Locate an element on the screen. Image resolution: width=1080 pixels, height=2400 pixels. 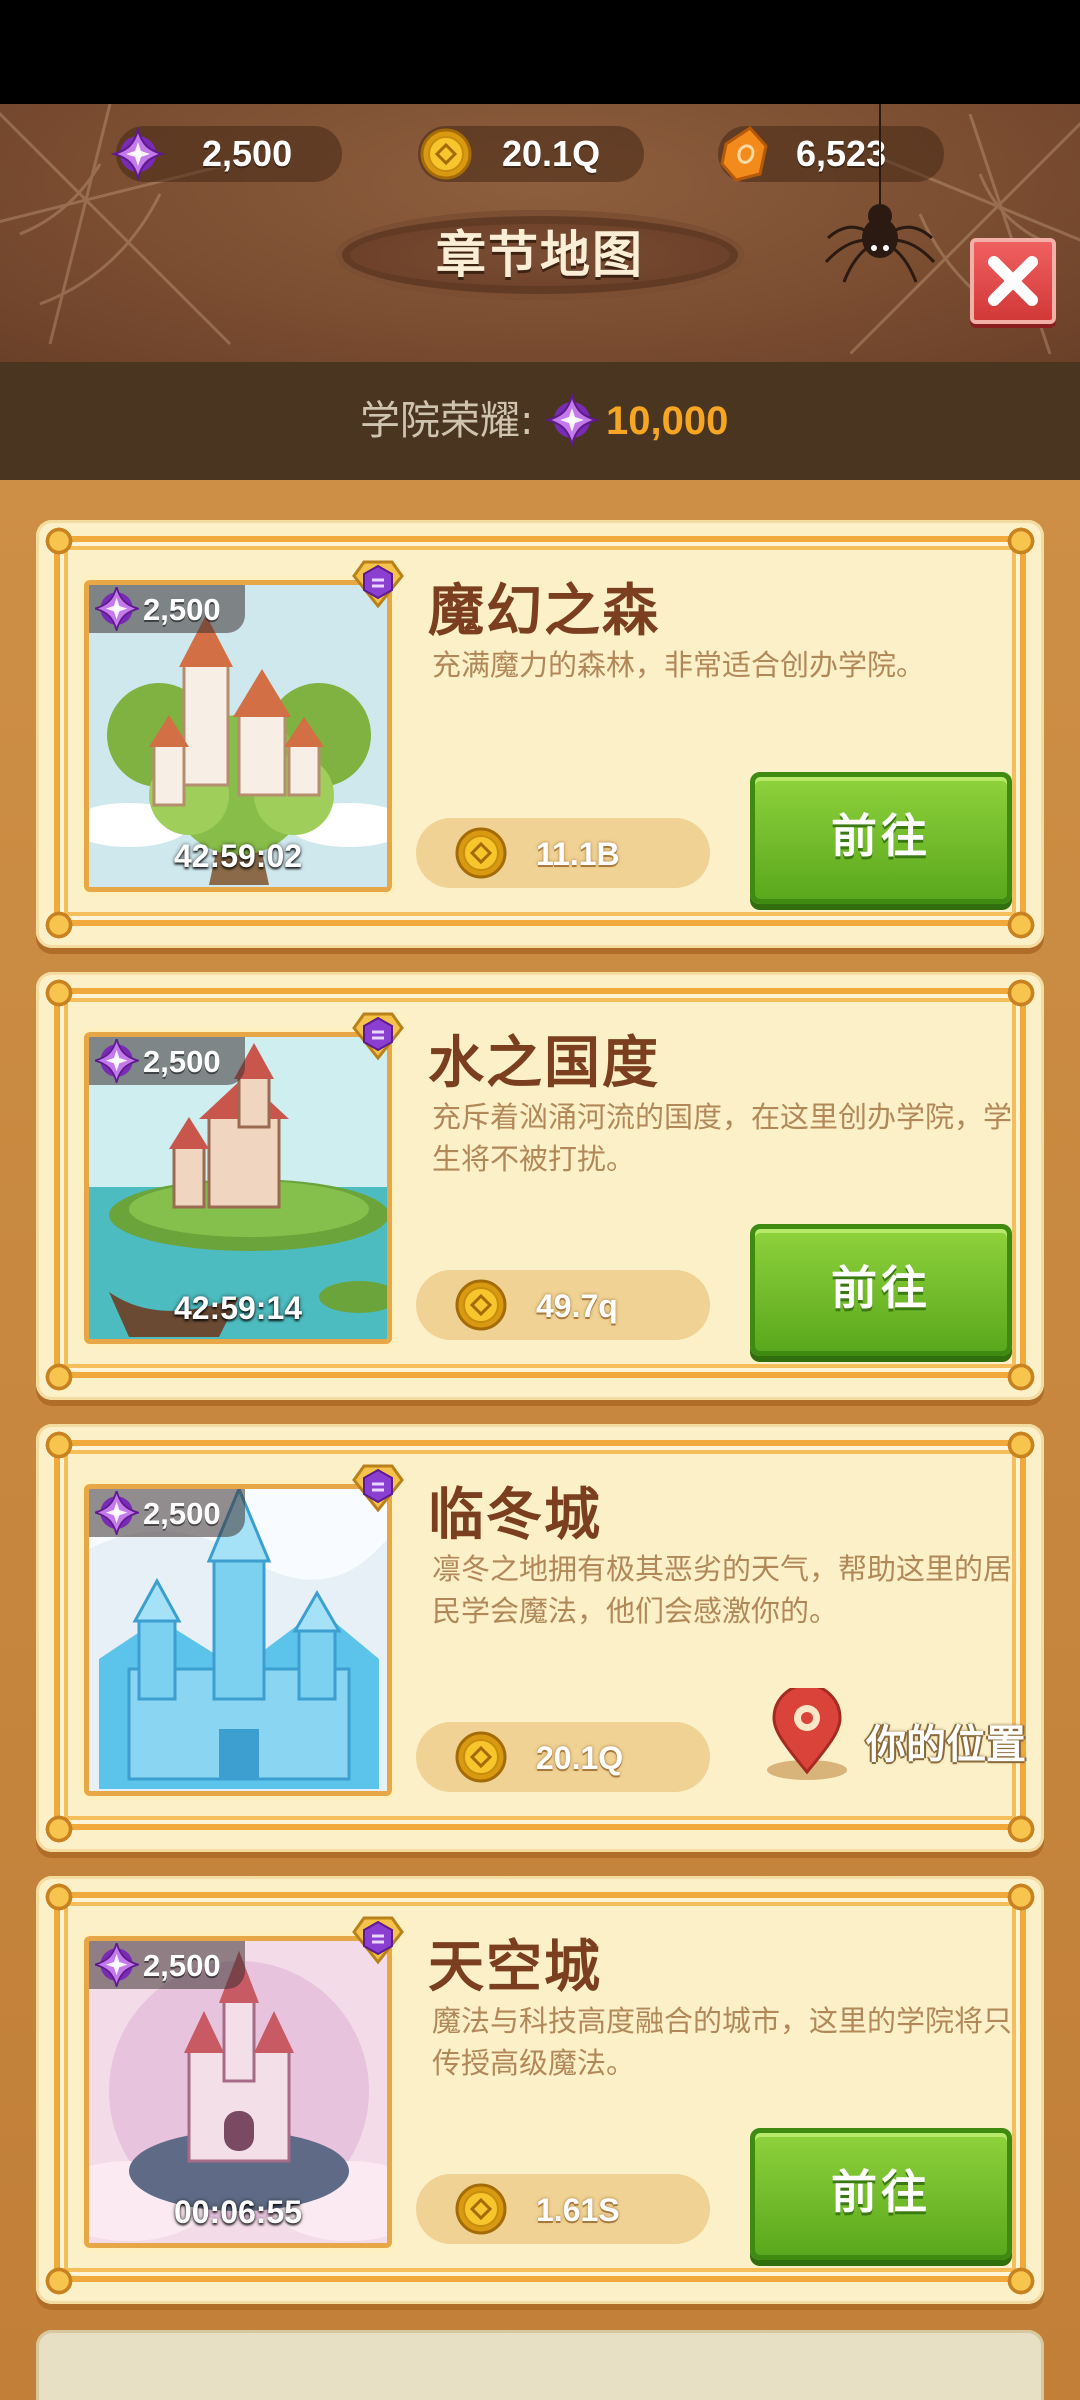
honor-label: 学院荣耀: is located at coordinates (447, 421).